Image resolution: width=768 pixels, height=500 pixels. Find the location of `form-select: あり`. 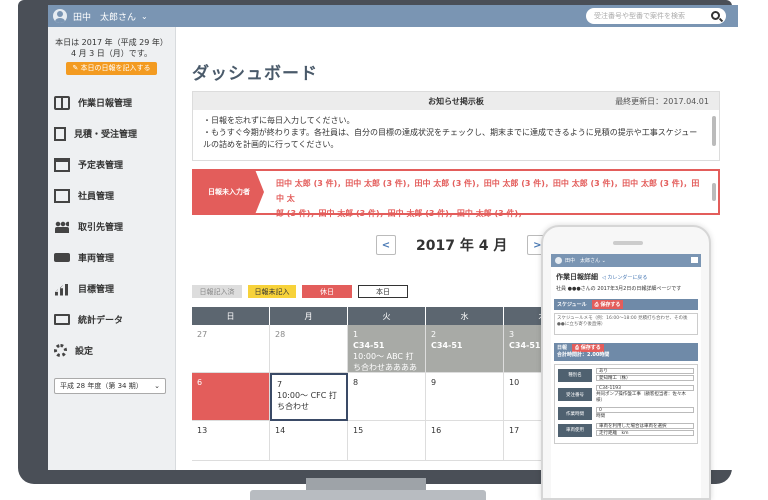

form-select: あり is located at coordinates (645, 371).